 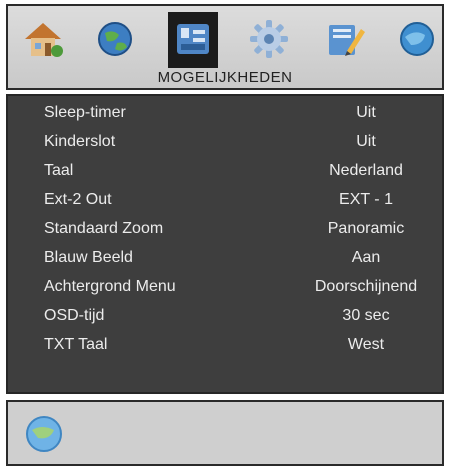 I want to click on setting-value: 30 sec, so click(x=366, y=315).